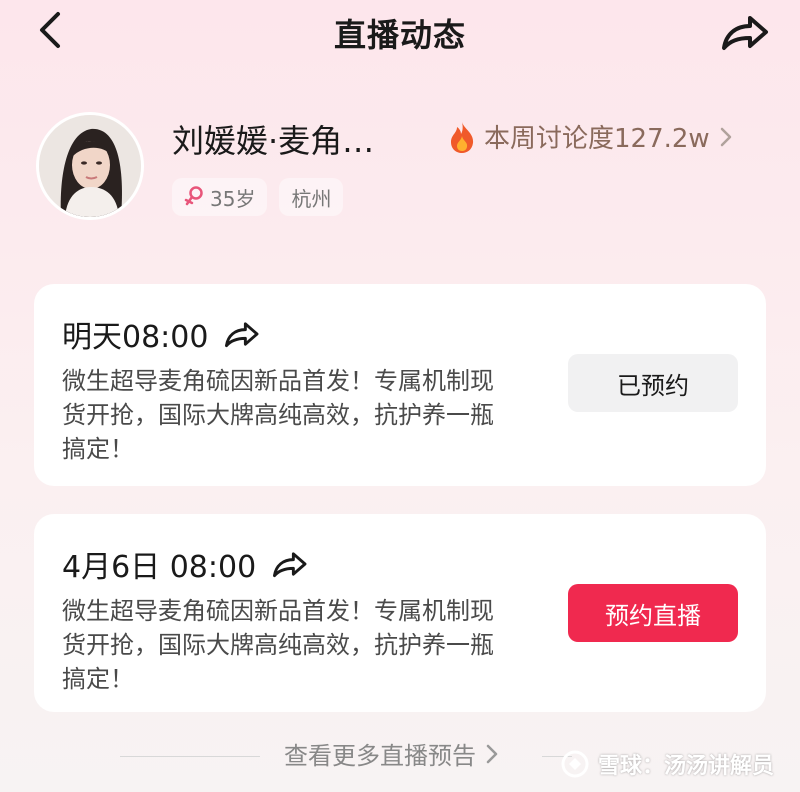  What do you see at coordinates (597, 139) in the screenshot?
I see `heat-label: 本周讨论度127.2w` at bounding box center [597, 139].